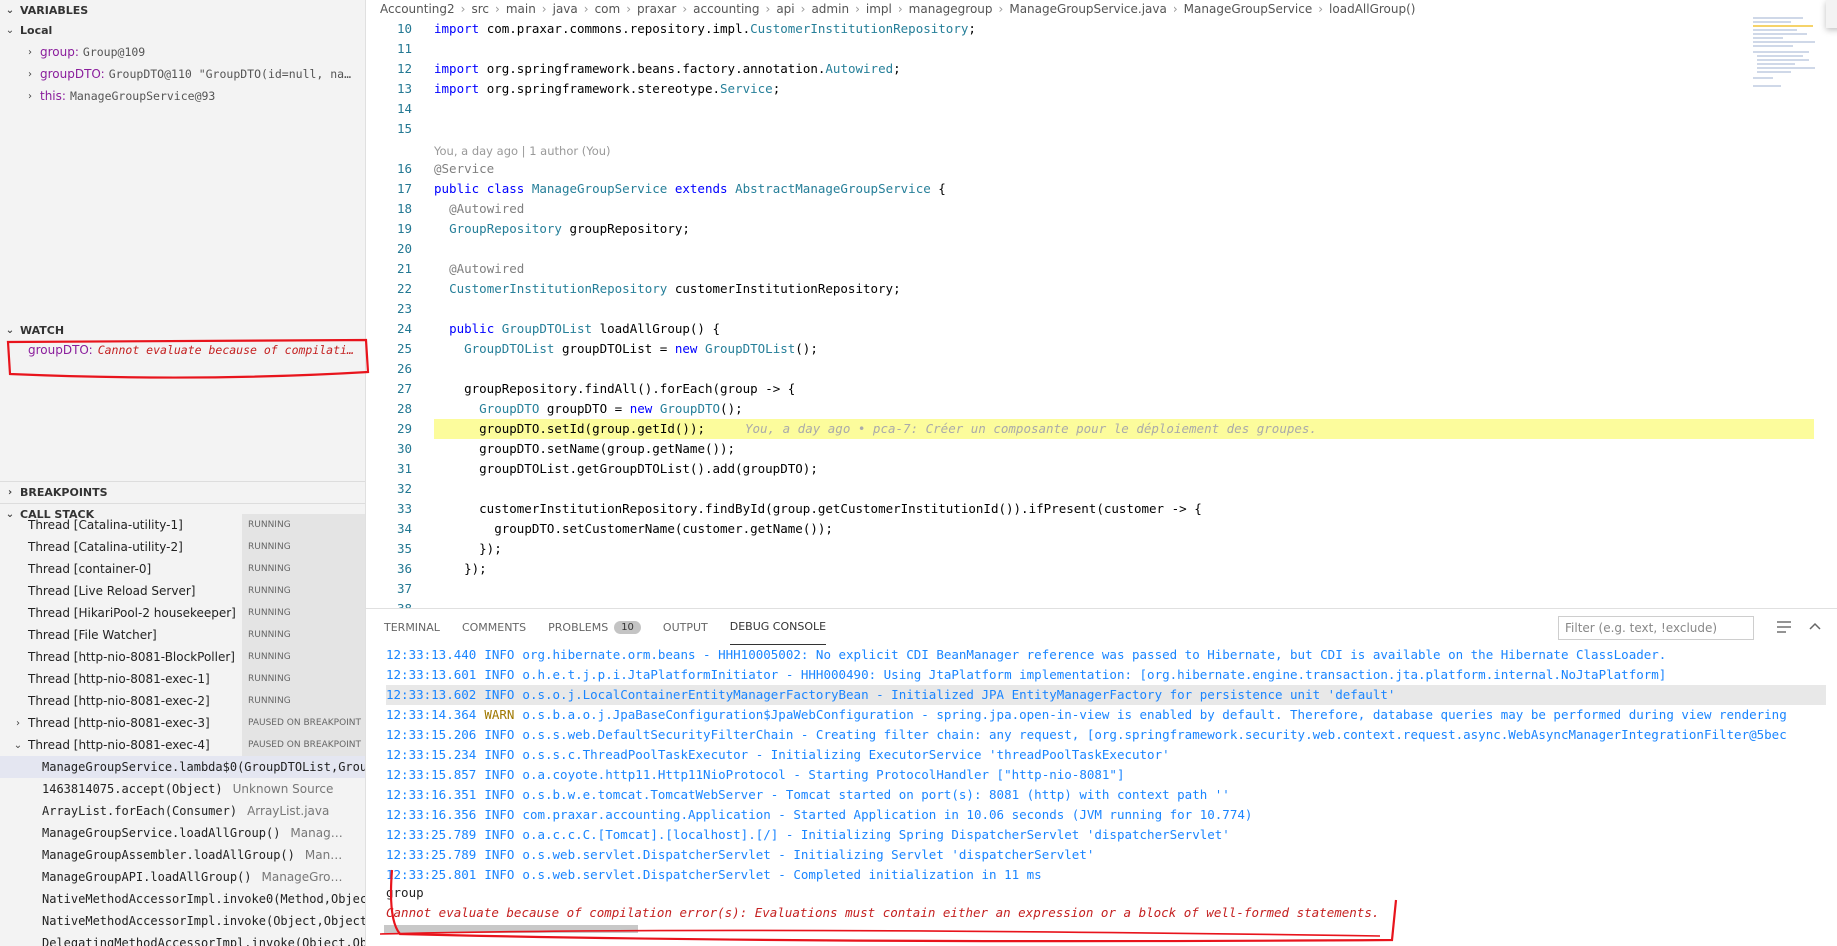  What do you see at coordinates (394, 409) in the screenshot?
I see `line-number: 28` at bounding box center [394, 409].